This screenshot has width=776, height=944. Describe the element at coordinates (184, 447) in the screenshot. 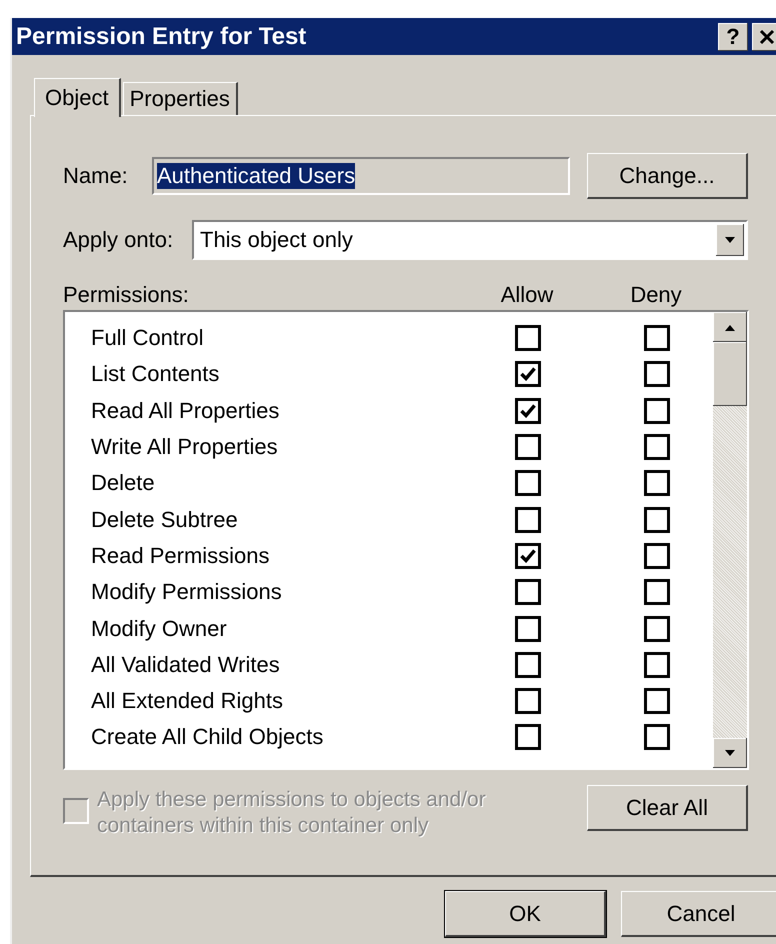

I see `permission-name: Write All Properties` at that location.